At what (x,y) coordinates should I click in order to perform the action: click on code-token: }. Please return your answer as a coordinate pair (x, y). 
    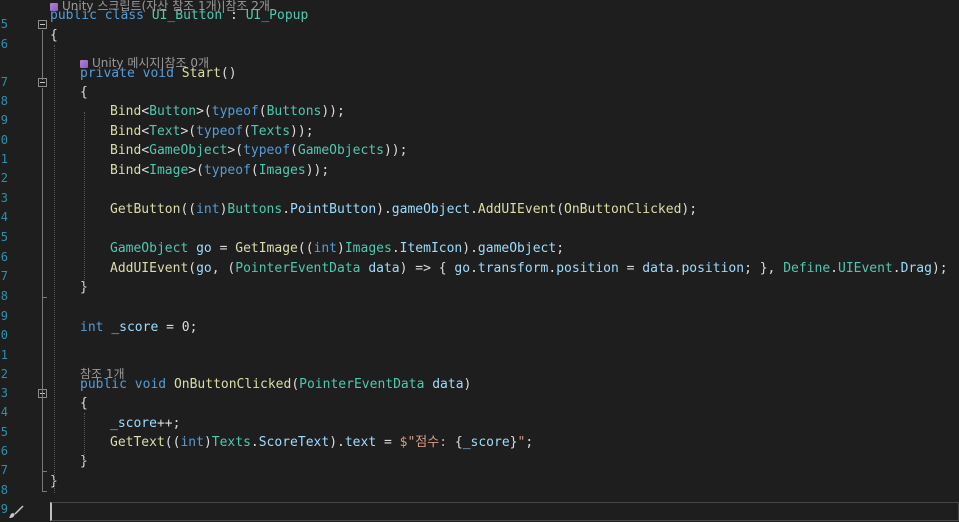
    Looking at the image, I should click on (513, 442).